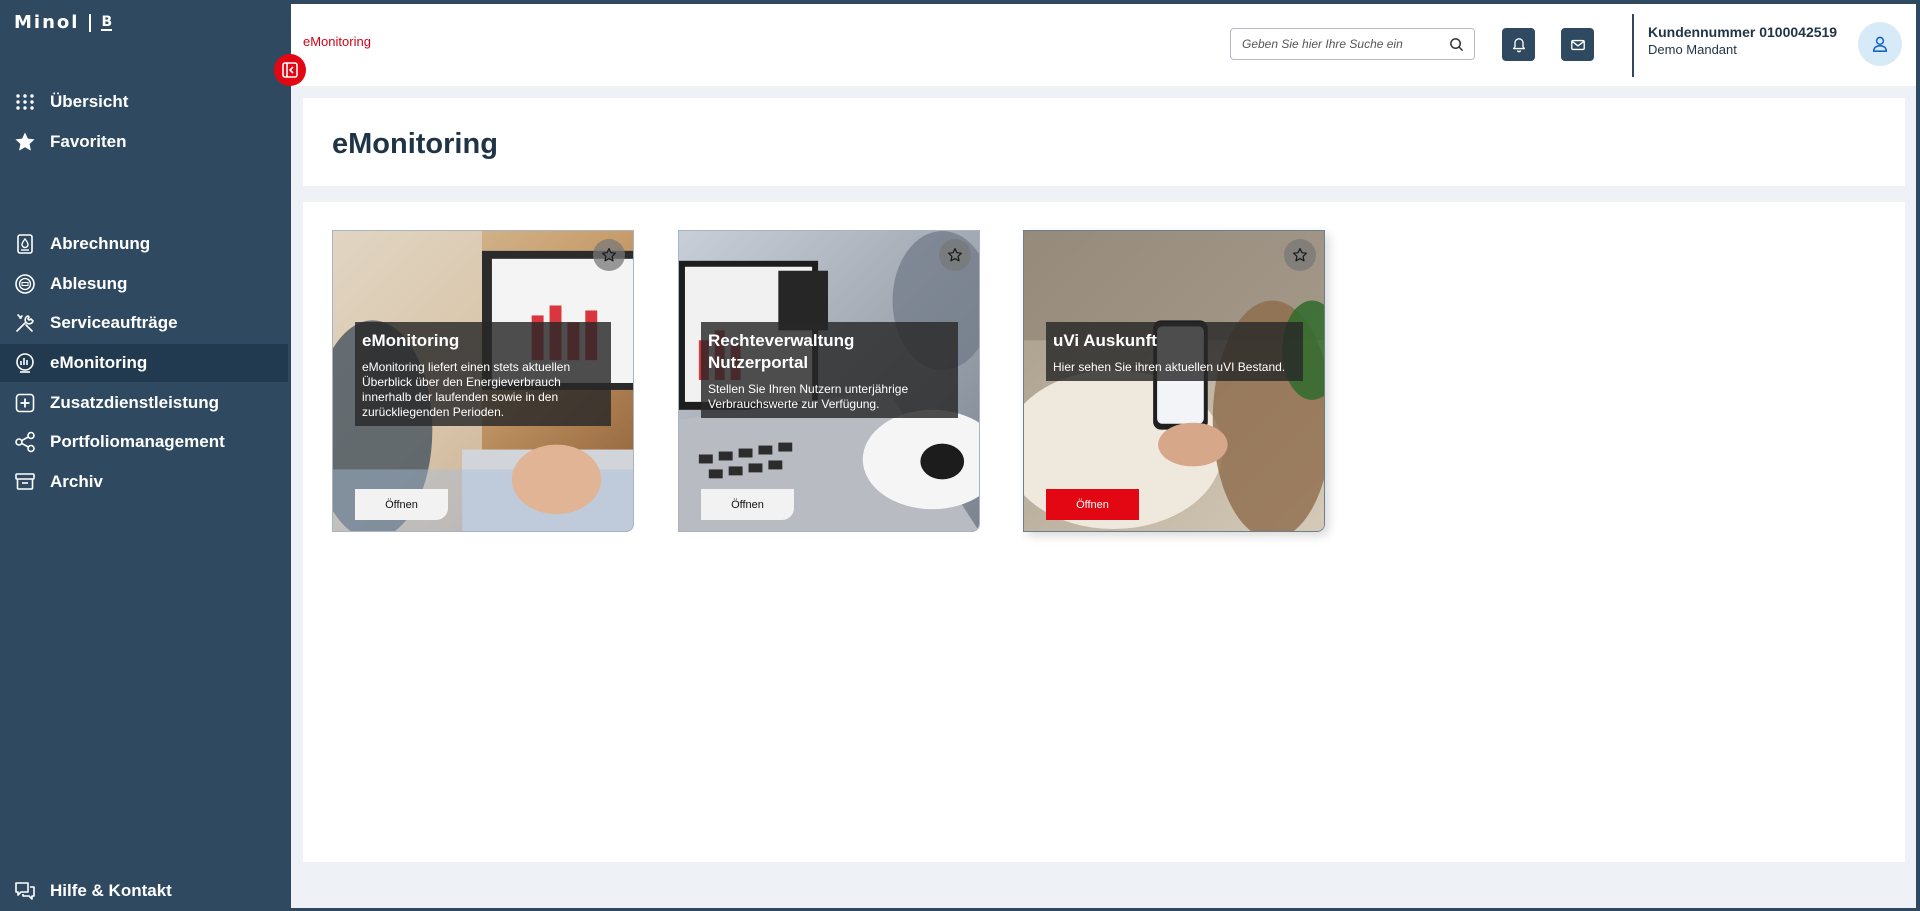  I want to click on sidebar-item-serviceauftraege: Serviceaufträge, so click(144, 323).